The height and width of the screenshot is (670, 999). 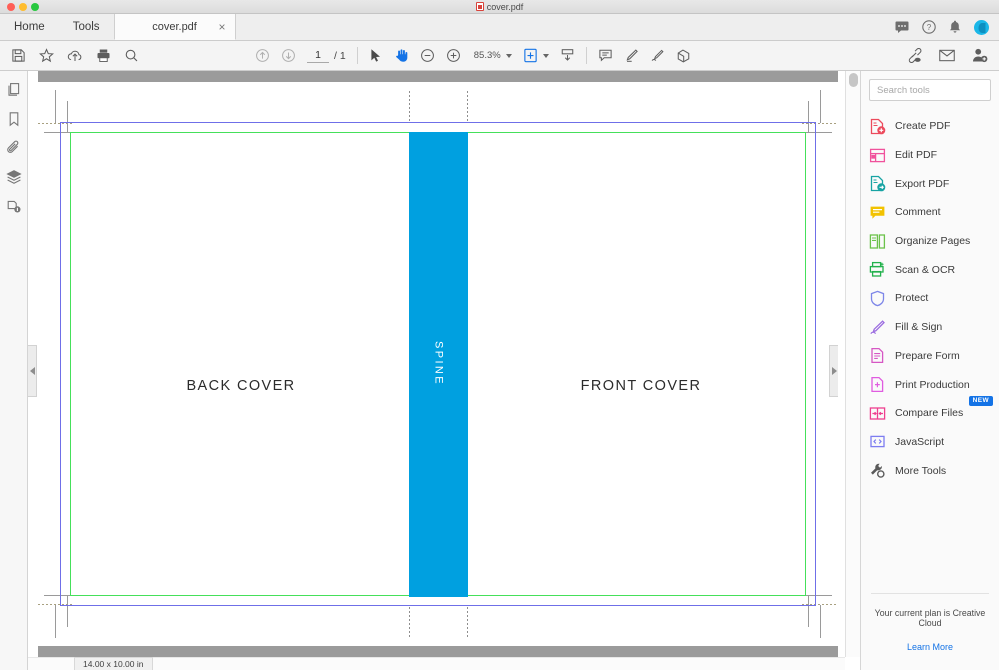 What do you see at coordinates (853, 80) in the screenshot?
I see `vertical-scrollbar-thumb` at bounding box center [853, 80].